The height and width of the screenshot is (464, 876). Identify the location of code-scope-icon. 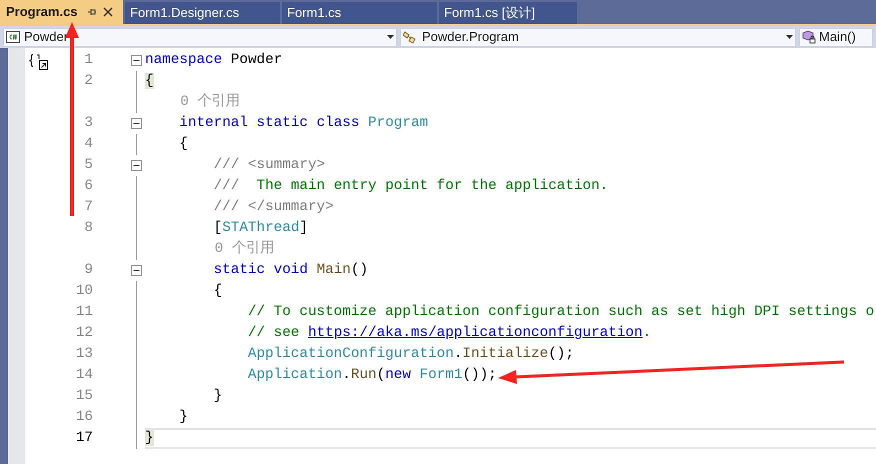
(39, 63).